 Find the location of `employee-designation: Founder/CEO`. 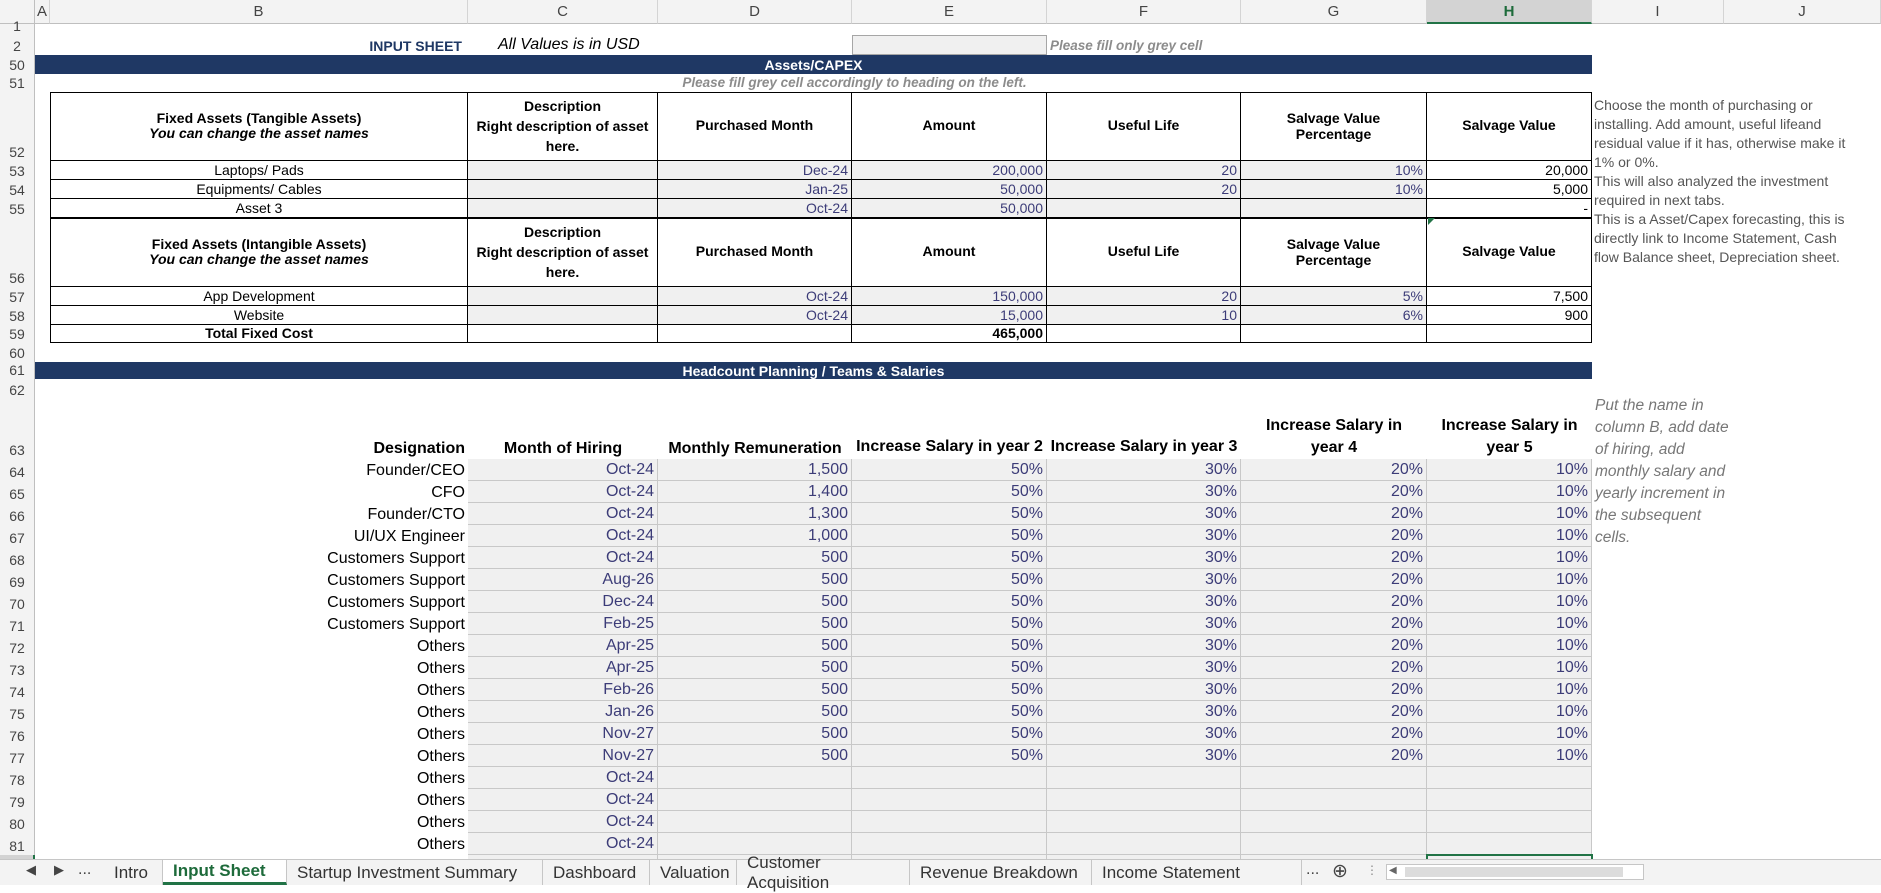

employee-designation: Founder/CEO is located at coordinates (259, 470).